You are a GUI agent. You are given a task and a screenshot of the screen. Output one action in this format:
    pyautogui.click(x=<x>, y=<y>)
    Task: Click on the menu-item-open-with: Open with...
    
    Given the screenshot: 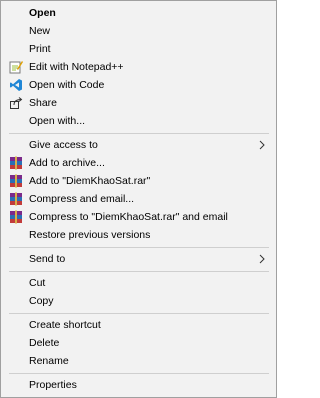 What is the action you would take?
    pyautogui.click(x=138, y=121)
    